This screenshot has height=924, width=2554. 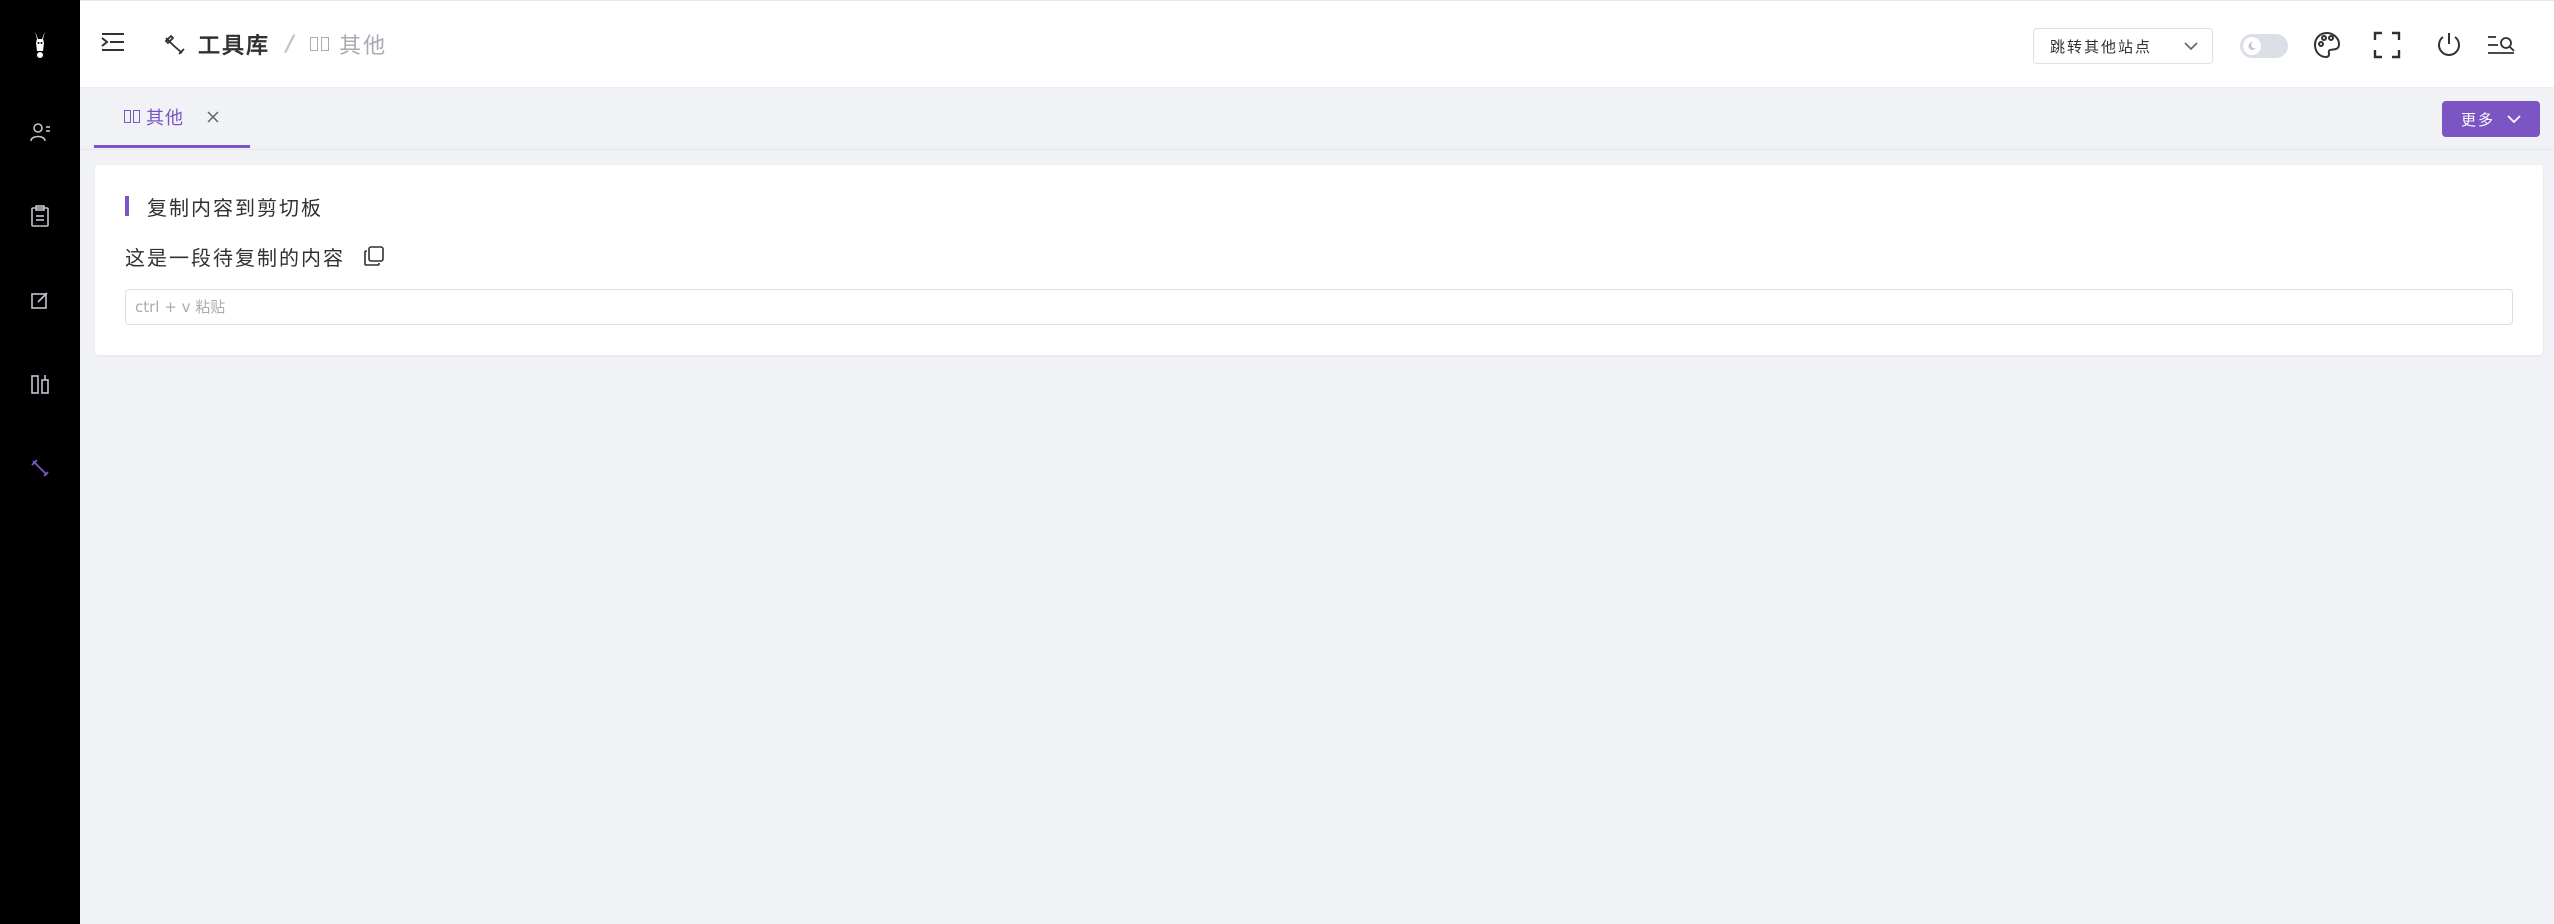 What do you see at coordinates (1317, 119) in the screenshot?
I see `tabs-bar: 其他` at bounding box center [1317, 119].